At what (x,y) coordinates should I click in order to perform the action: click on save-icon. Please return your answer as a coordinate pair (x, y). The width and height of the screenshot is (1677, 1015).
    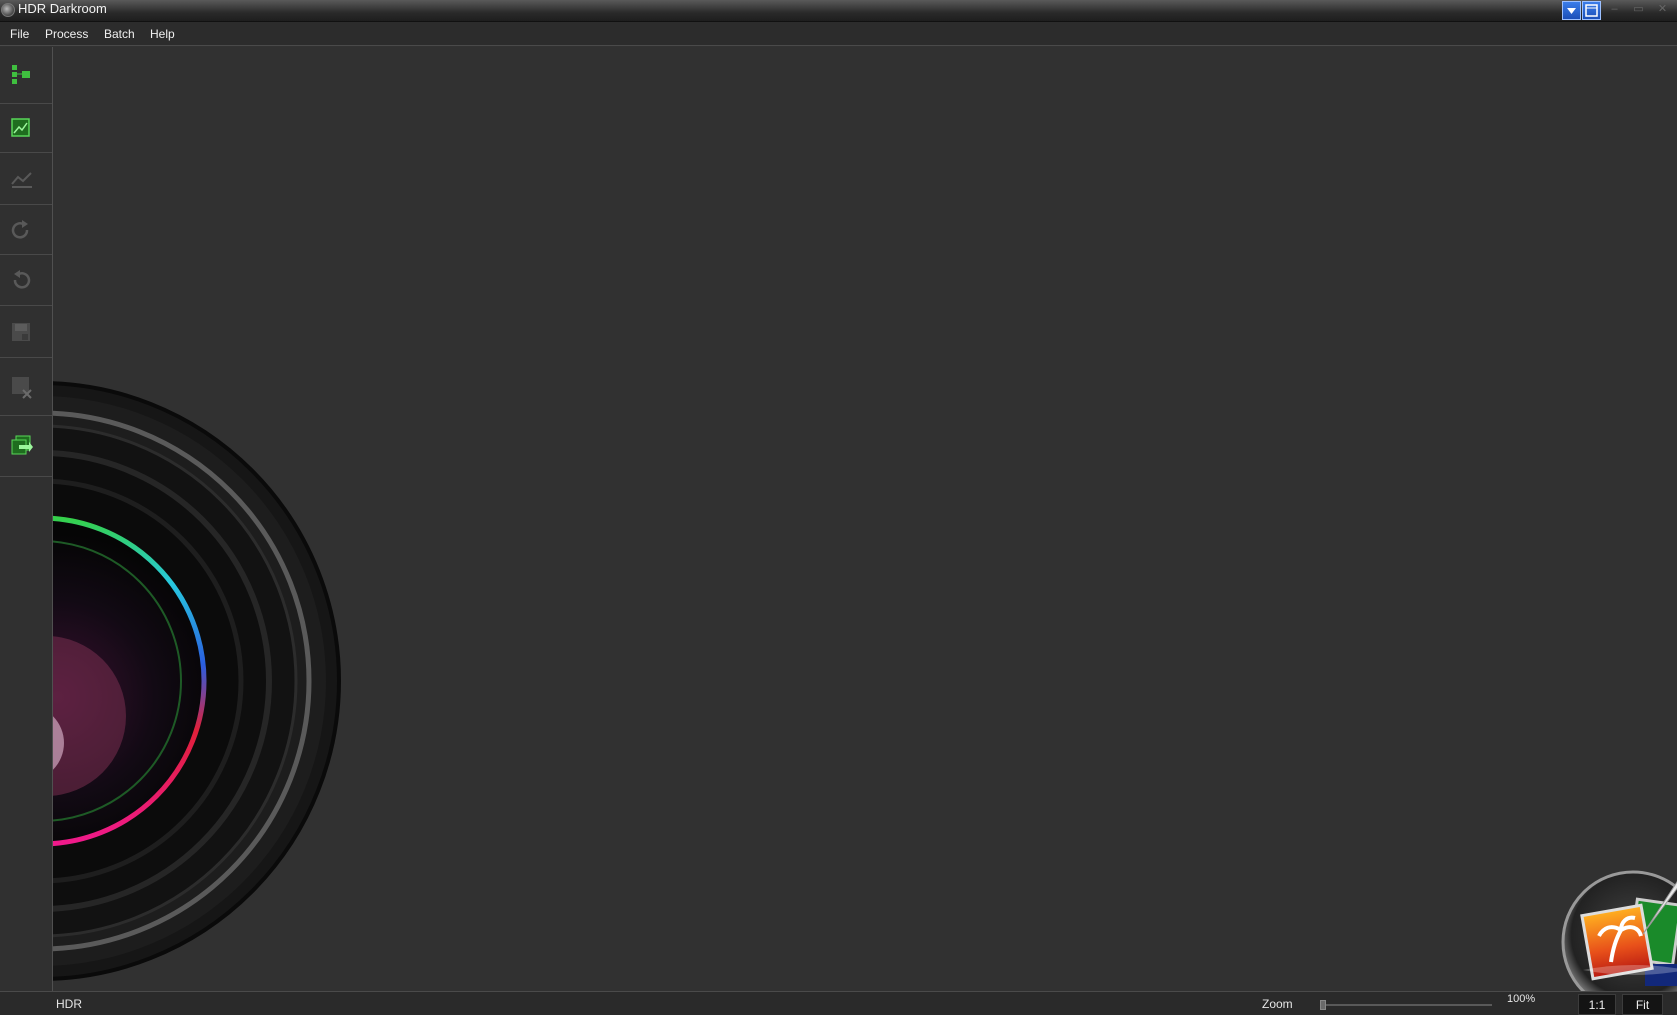
    Looking at the image, I should click on (21, 331).